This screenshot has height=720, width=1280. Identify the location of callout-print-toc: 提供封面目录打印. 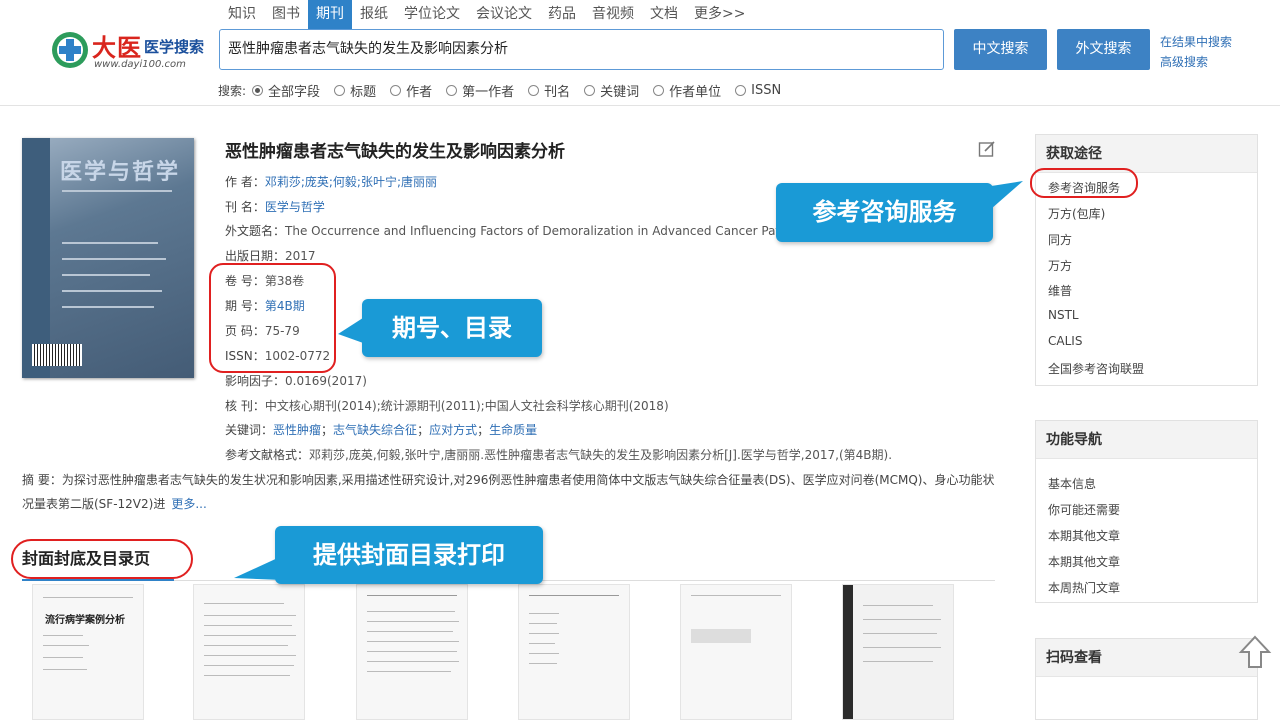
(409, 555).